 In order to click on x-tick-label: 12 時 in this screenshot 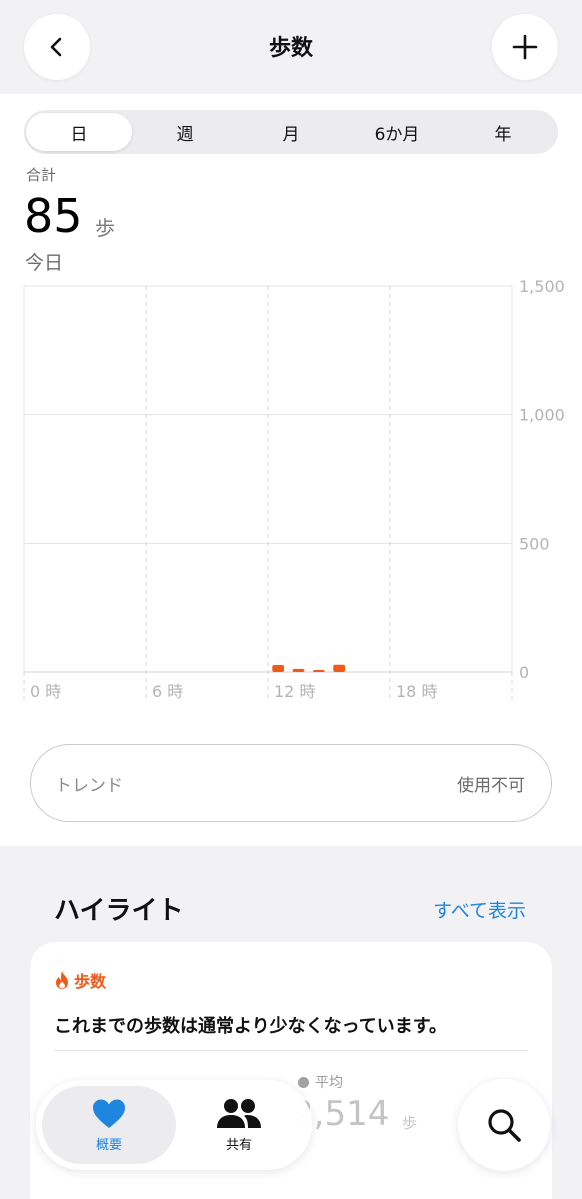, I will do `click(294, 691)`.